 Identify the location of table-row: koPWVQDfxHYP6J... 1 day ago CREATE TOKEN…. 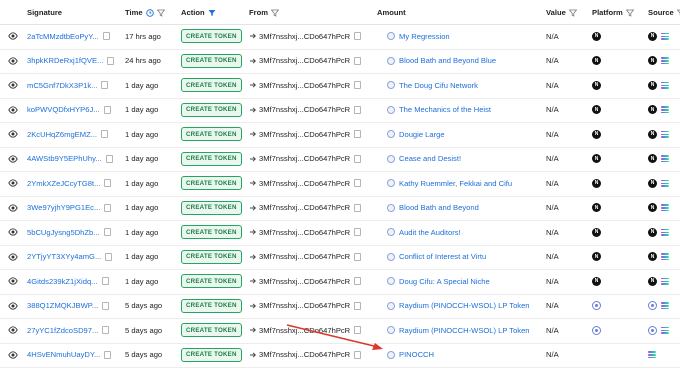
(340, 111).